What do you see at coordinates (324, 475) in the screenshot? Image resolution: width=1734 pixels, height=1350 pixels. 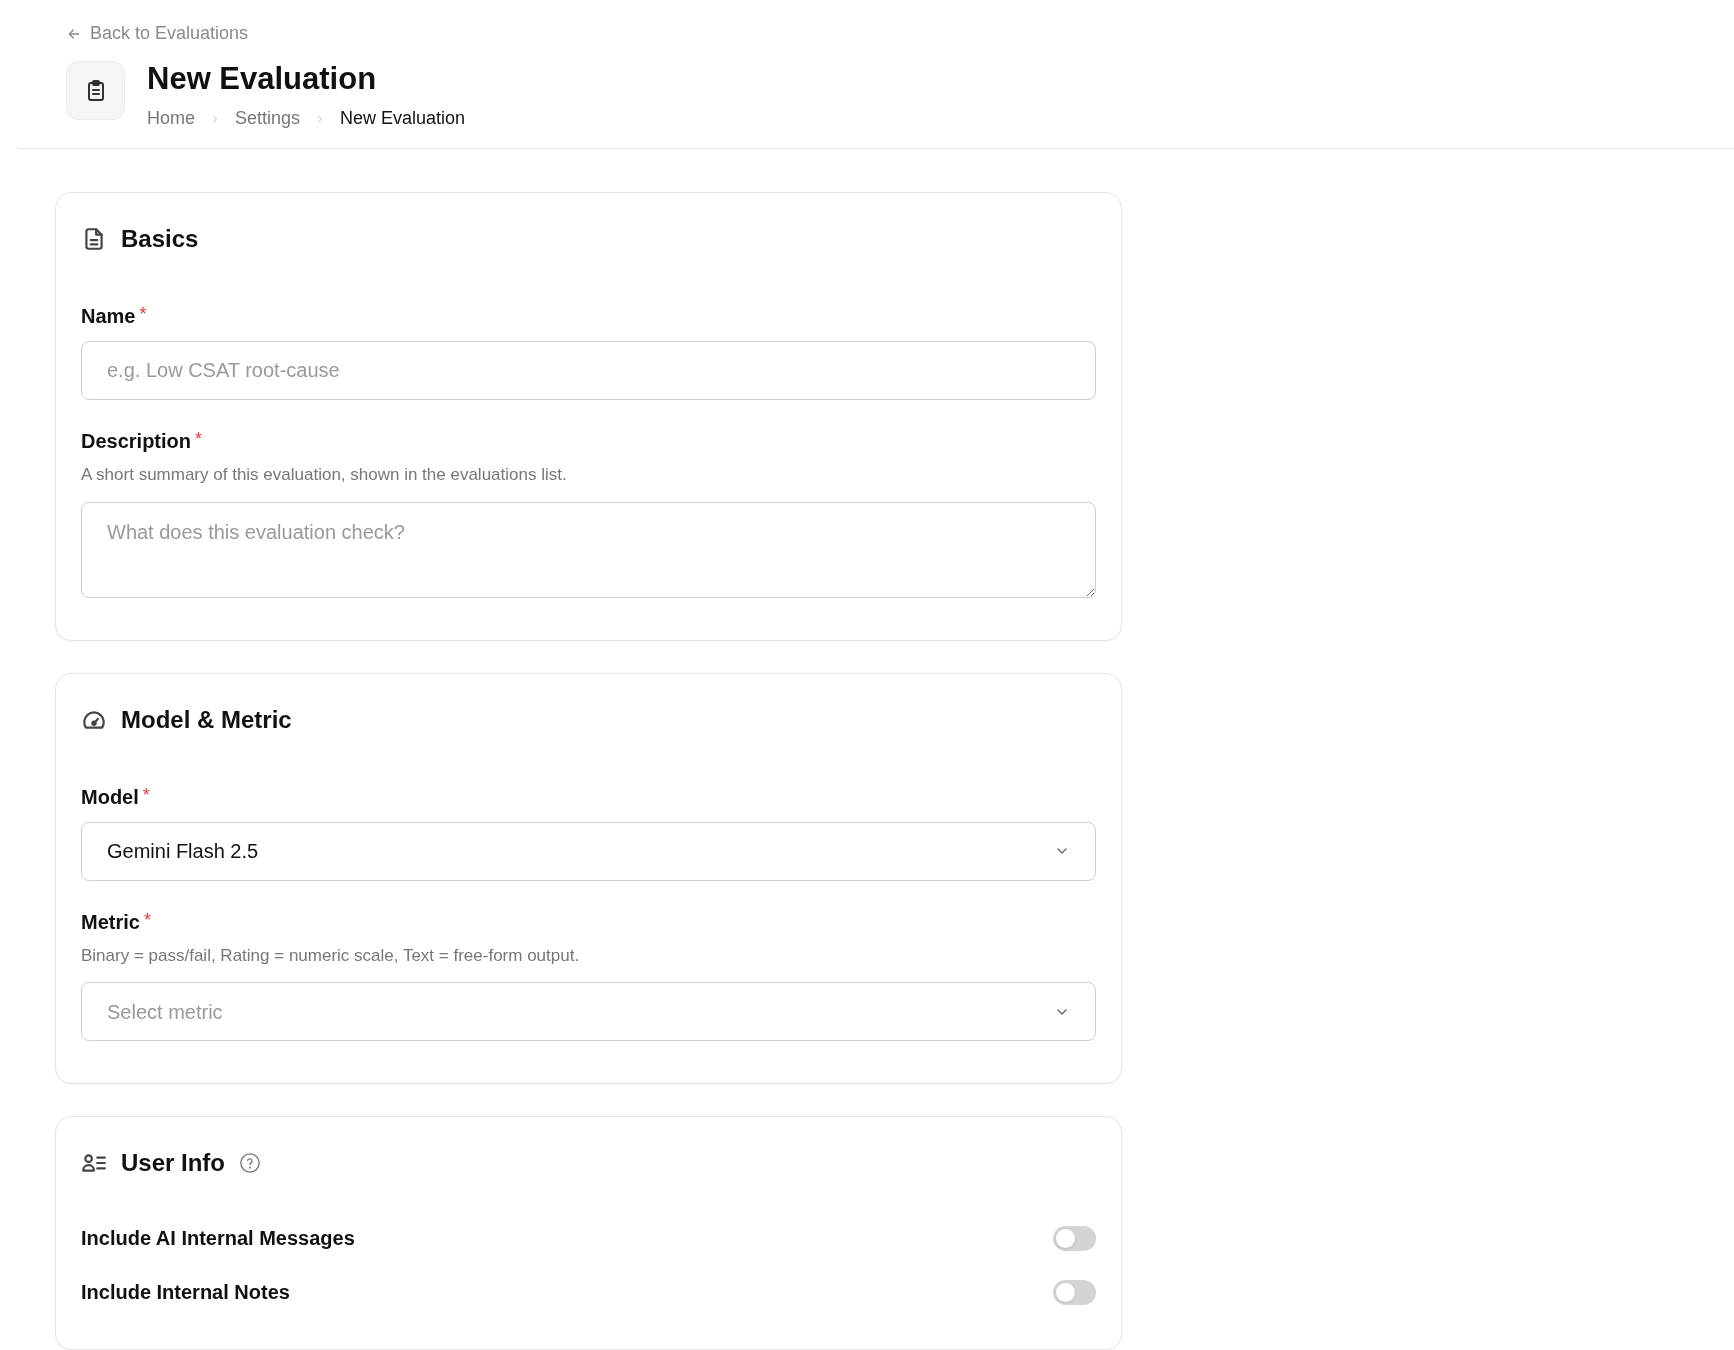 I see `field-hint: A short summary of this evaluation, shown in the evaluations list.` at bounding box center [324, 475].